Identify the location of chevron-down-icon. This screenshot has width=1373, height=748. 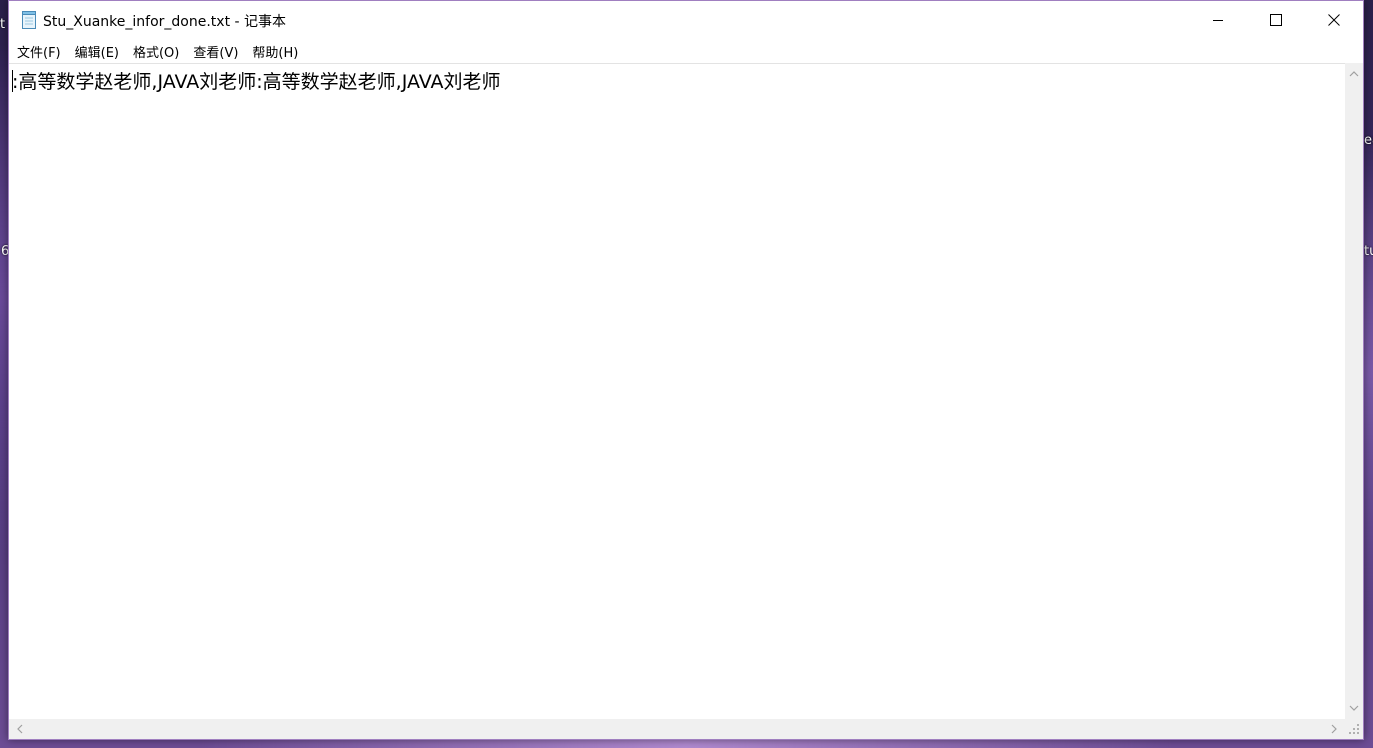
(1354, 708).